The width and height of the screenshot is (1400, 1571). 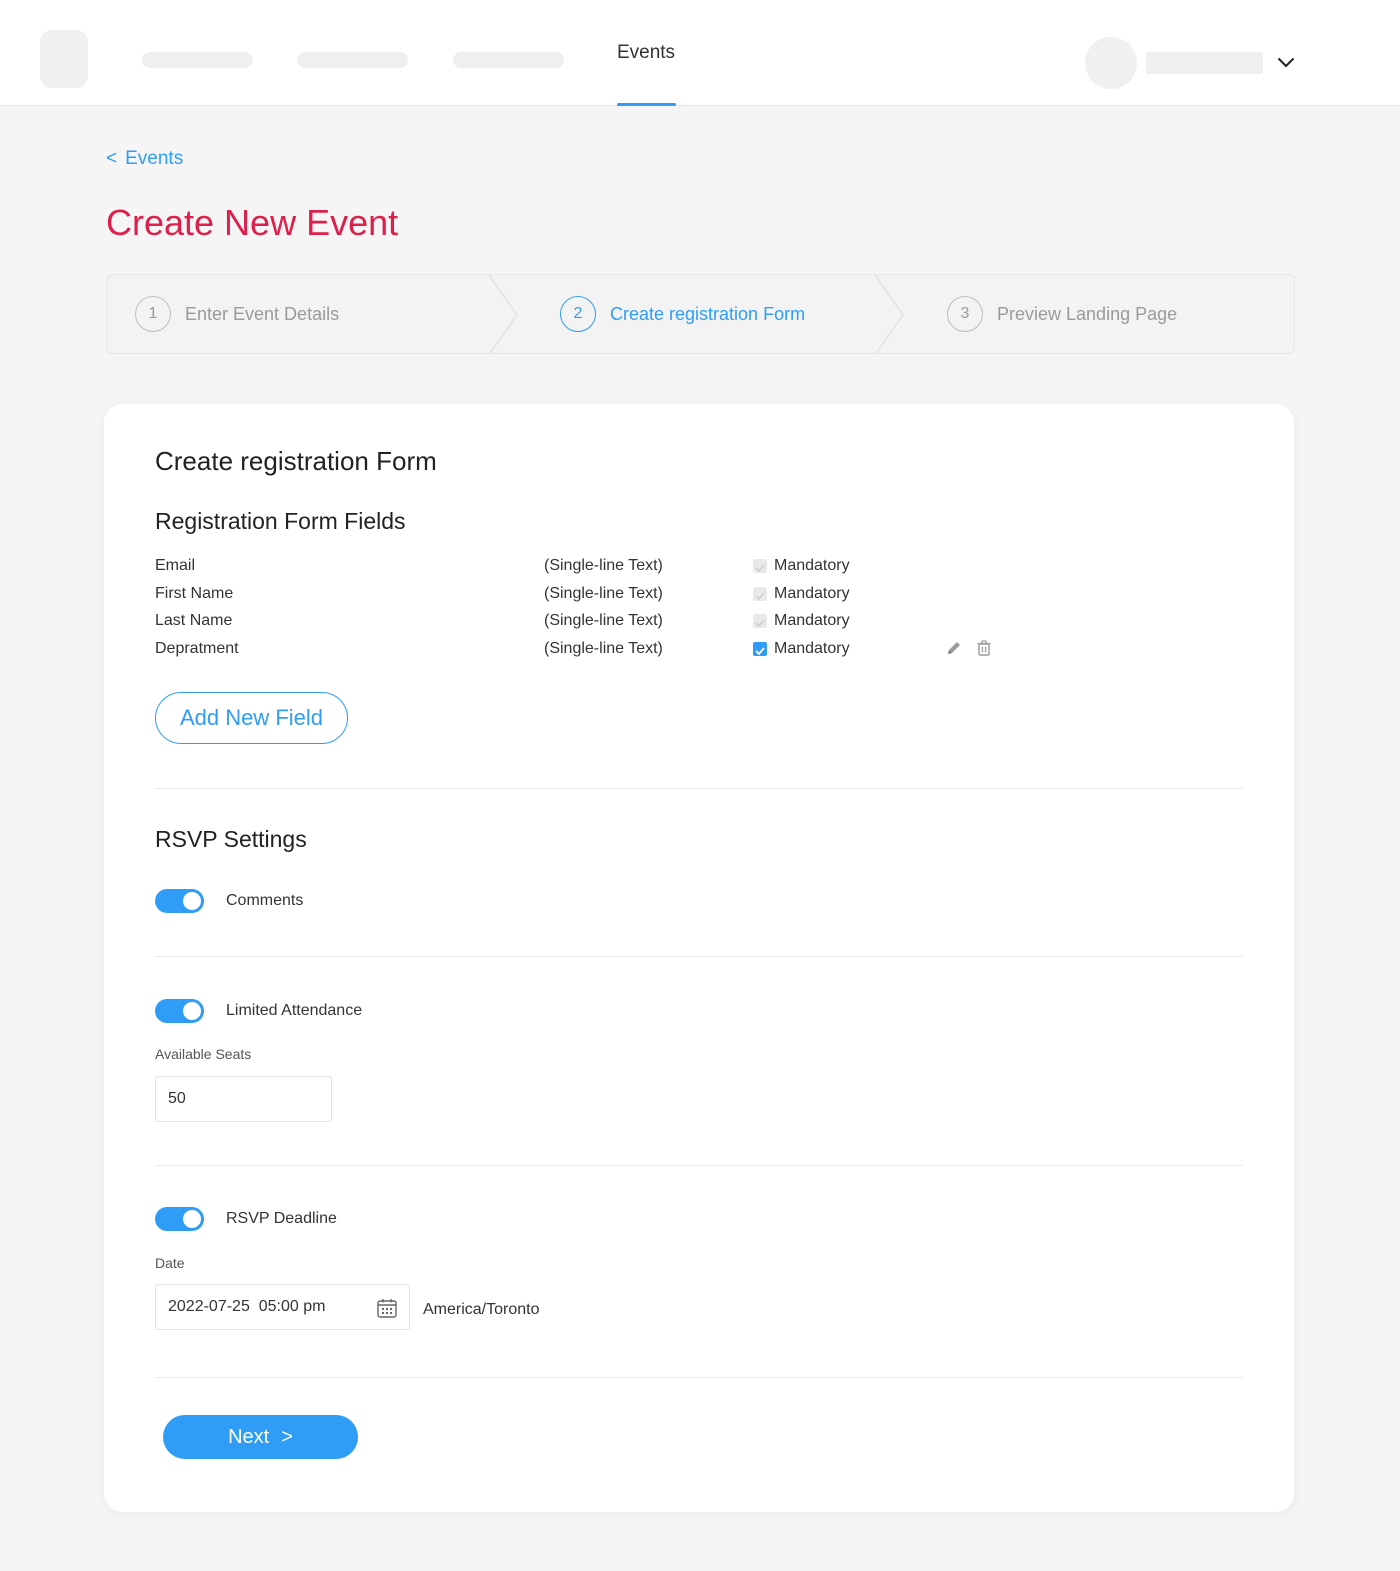 I want to click on app-logo, so click(x=64, y=59).